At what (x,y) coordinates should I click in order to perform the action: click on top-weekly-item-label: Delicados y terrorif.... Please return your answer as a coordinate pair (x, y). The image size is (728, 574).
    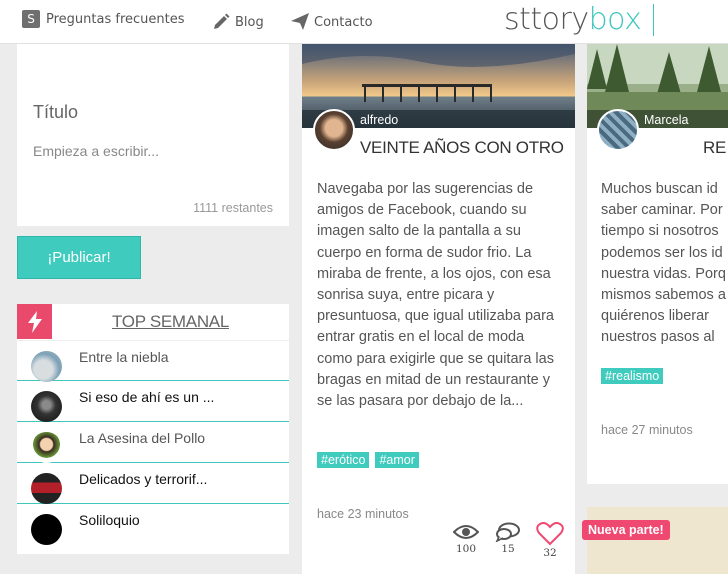
    Looking at the image, I should click on (143, 479).